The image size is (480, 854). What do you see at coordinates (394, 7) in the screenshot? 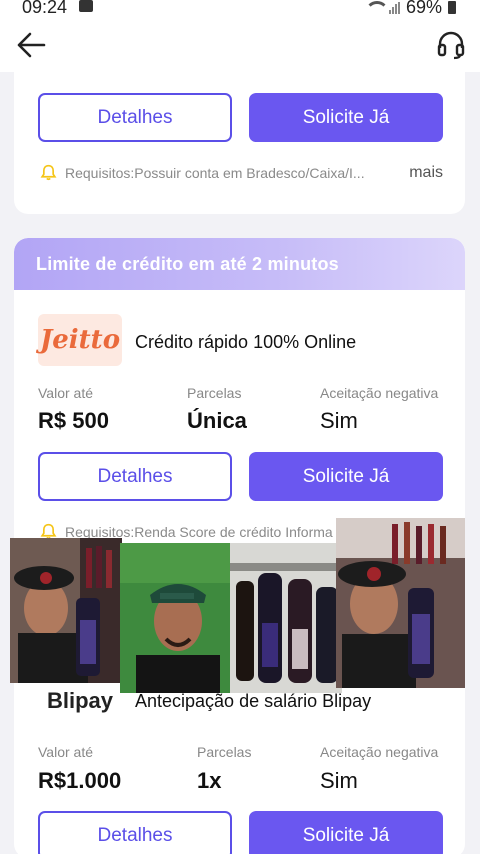
I see `signal-icon` at bounding box center [394, 7].